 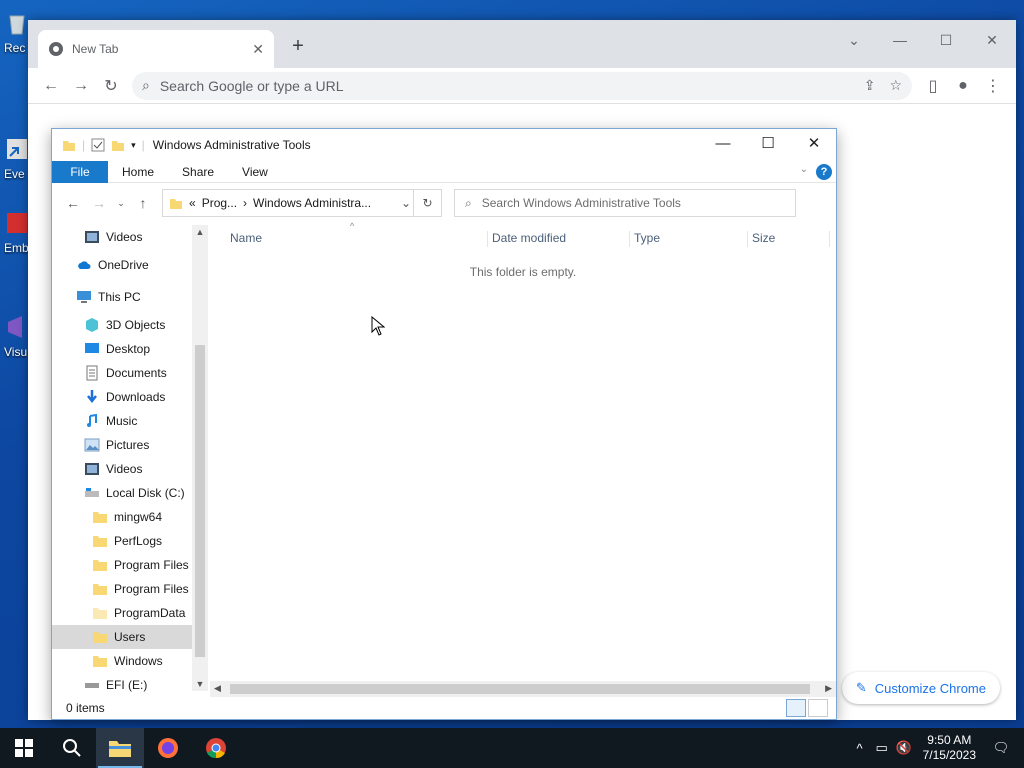 I want to click on horizontal-scrollbar: ◀ ▶, so click(x=523, y=689).